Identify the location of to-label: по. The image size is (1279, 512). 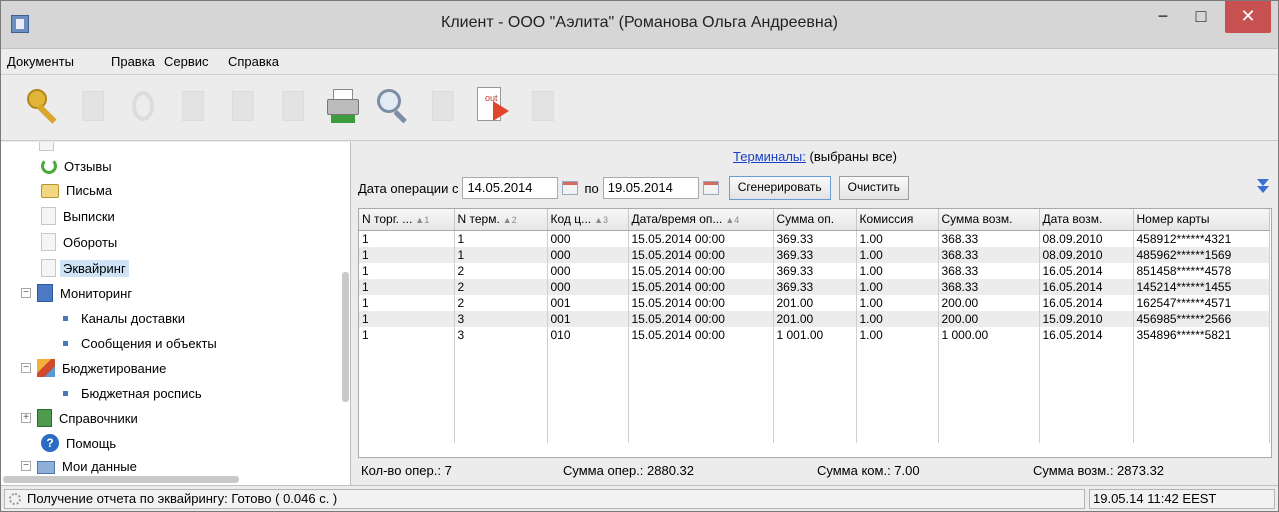
(591, 188).